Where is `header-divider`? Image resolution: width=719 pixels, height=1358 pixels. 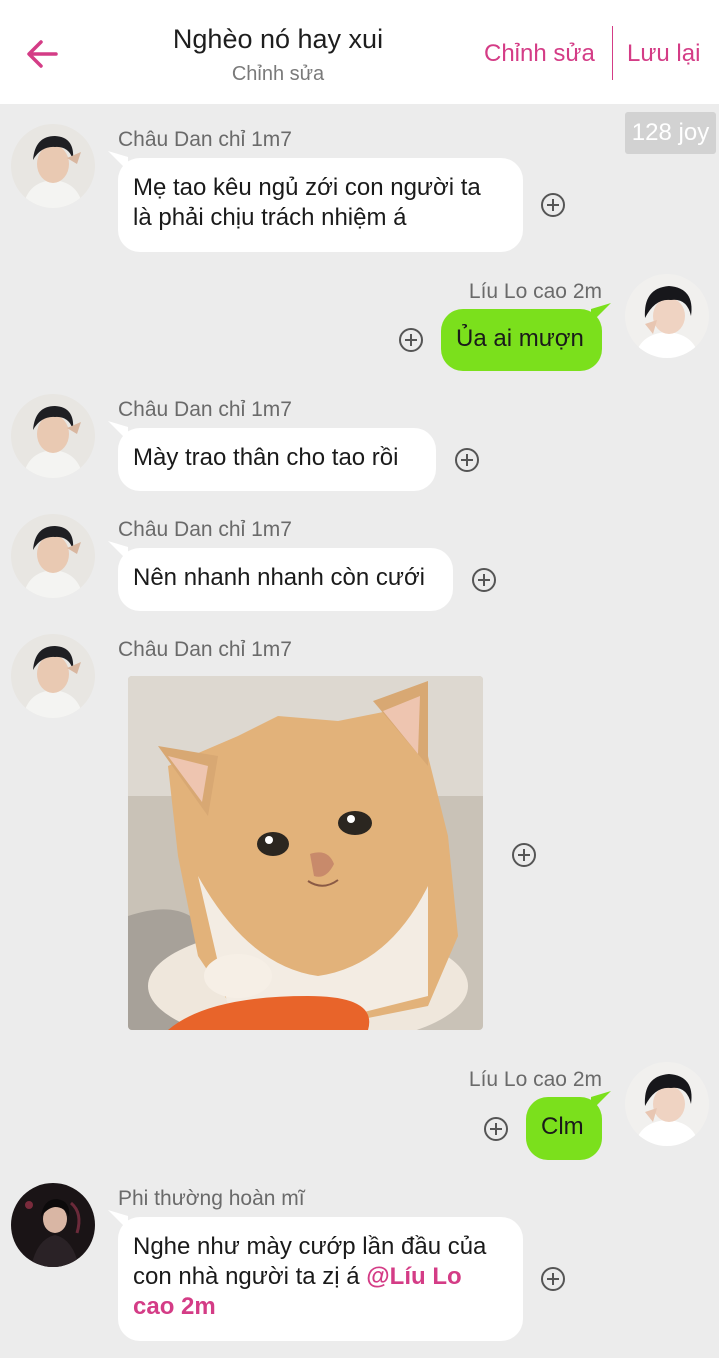
header-divider is located at coordinates (612, 53).